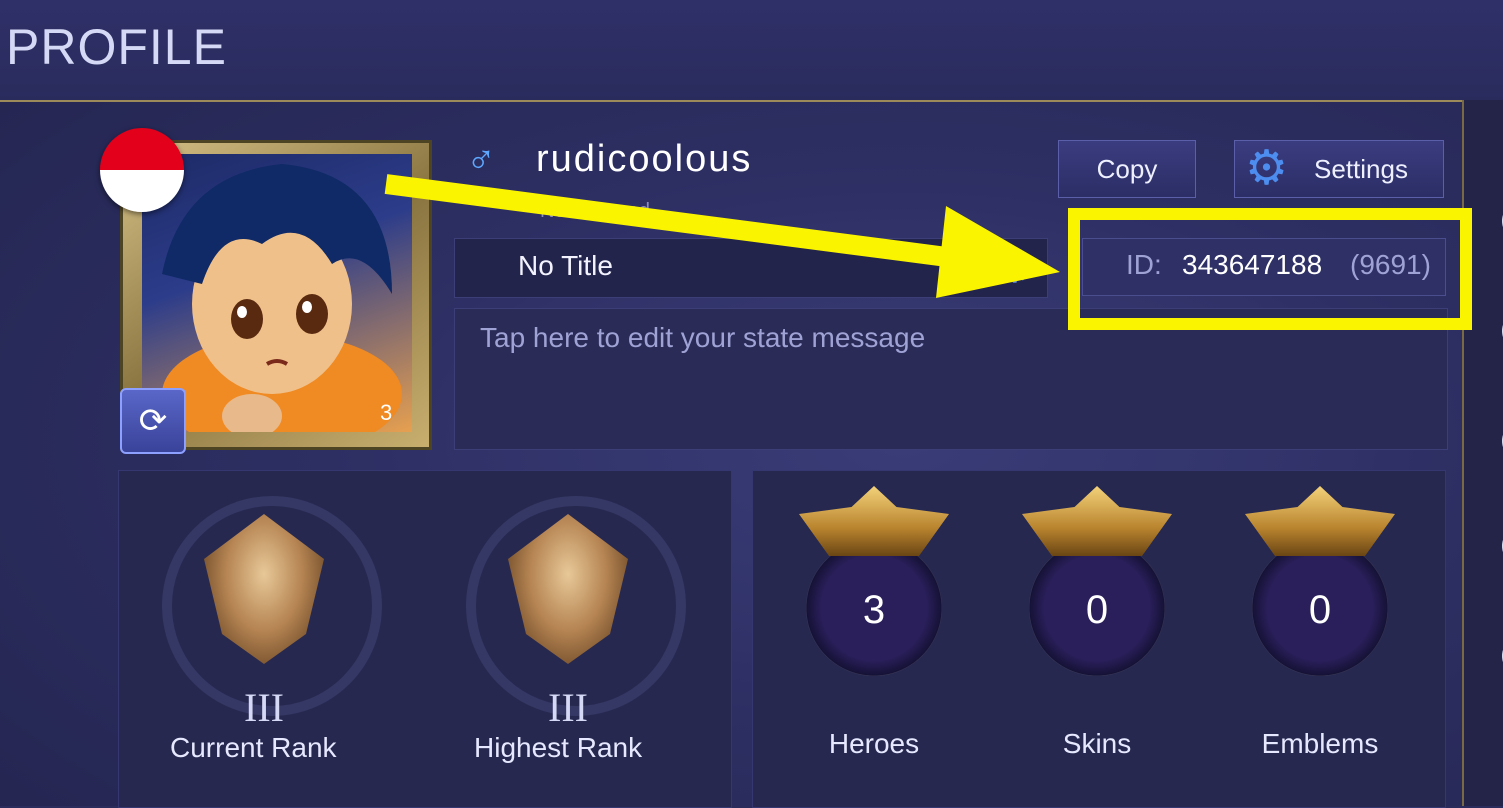 The image size is (1503, 808). What do you see at coordinates (565, 265) in the screenshot?
I see `title-text: No Title` at bounding box center [565, 265].